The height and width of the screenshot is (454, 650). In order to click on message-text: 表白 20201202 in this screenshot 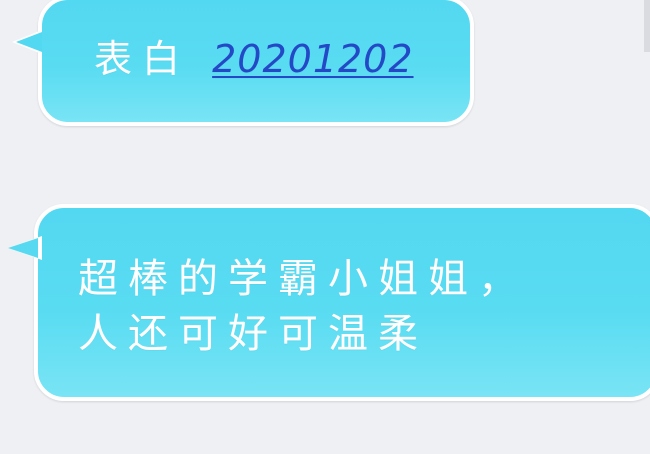, I will do `click(254, 59)`.